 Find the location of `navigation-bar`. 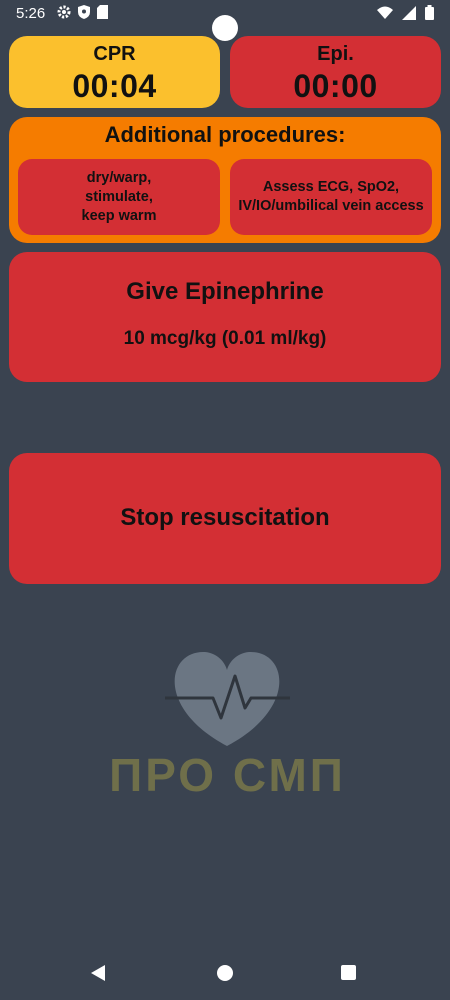

navigation-bar is located at coordinates (225, 975).